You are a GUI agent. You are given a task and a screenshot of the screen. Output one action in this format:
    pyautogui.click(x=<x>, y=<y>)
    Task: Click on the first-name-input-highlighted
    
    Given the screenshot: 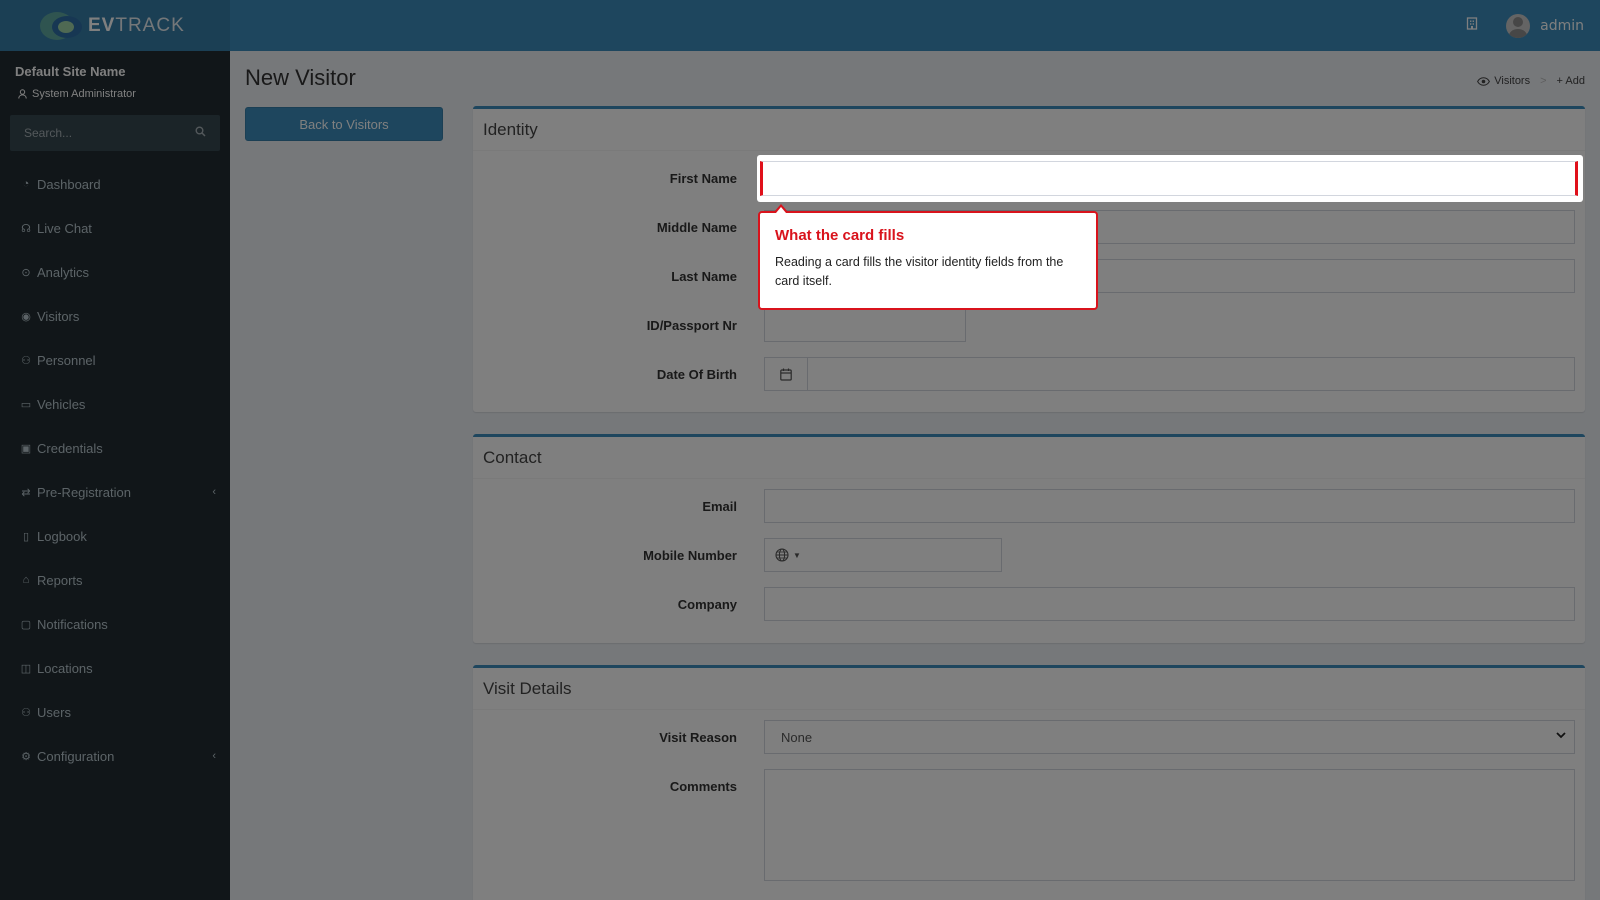 What is the action you would take?
    pyautogui.click(x=1169, y=178)
    